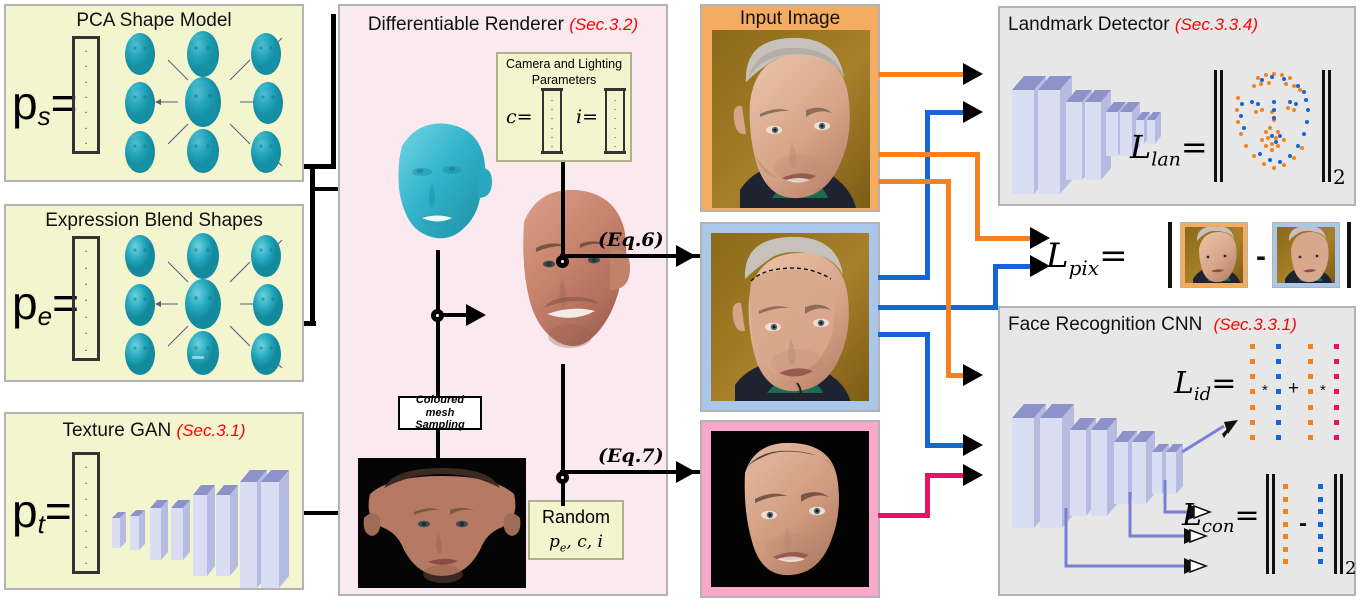 This screenshot has width=1362, height=602. I want to click on wire-orange-input-face-h1, so click(914, 181).